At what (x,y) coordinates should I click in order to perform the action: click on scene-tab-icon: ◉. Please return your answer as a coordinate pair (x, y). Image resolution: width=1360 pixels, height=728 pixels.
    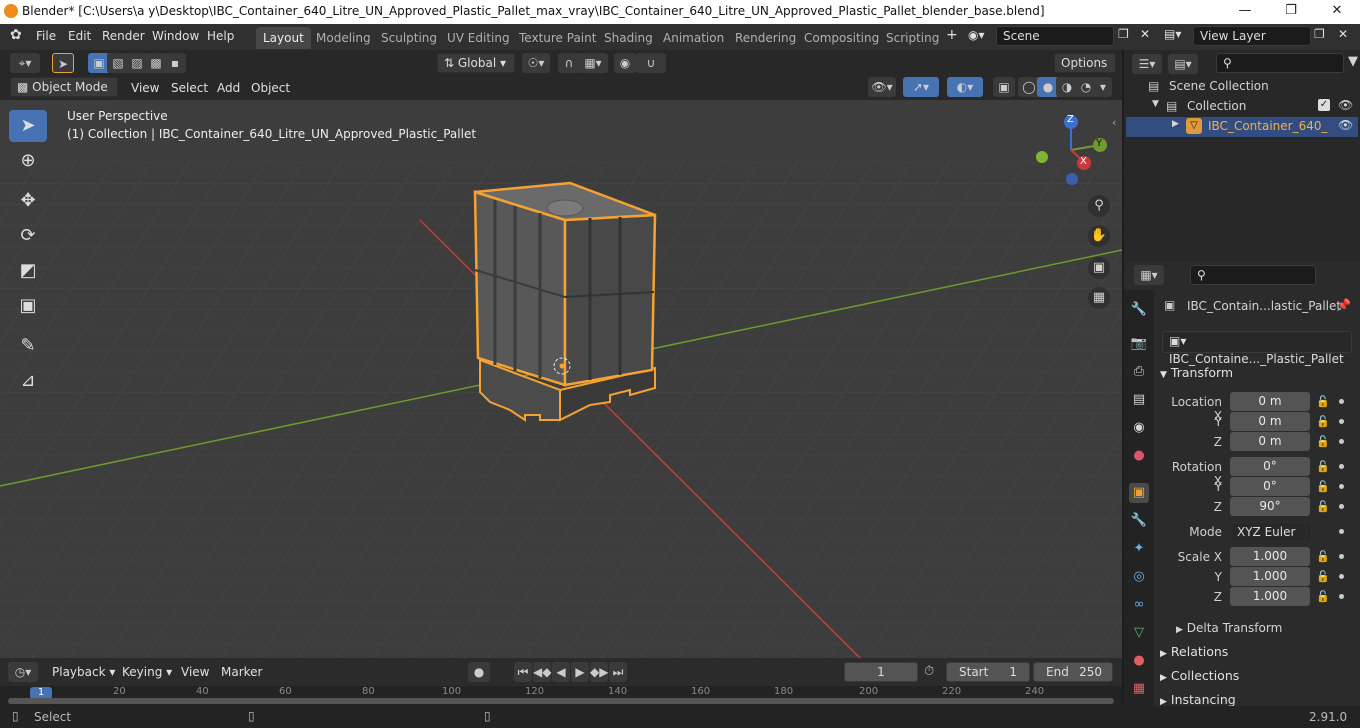
    Looking at the image, I should click on (1139, 428).